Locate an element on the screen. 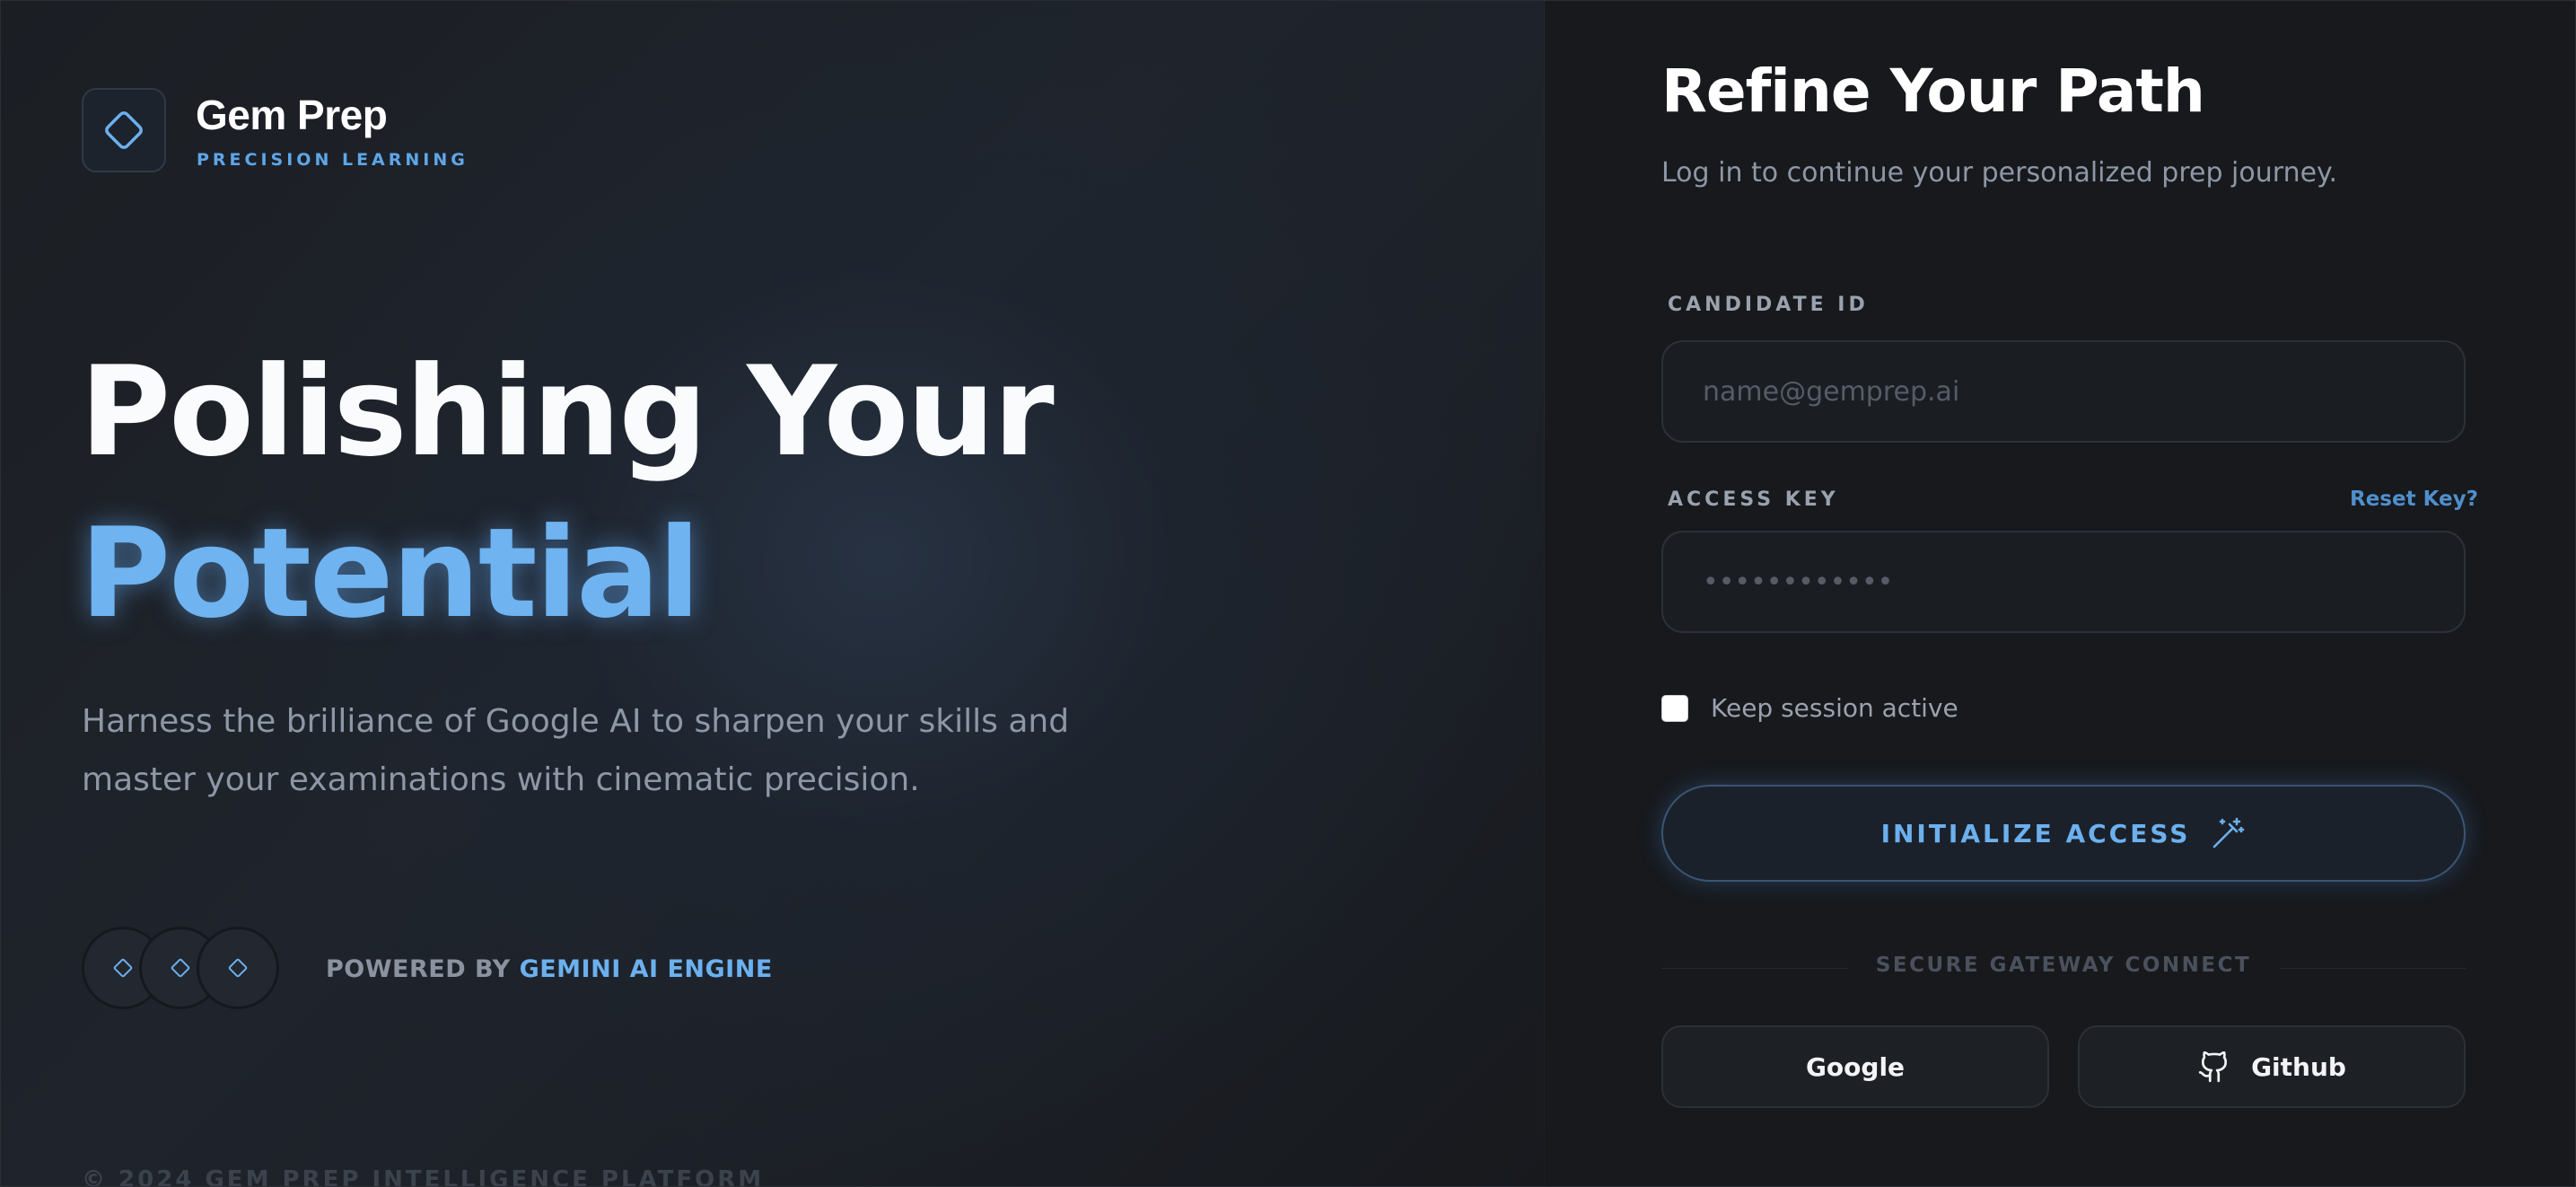 This screenshot has height=1187, width=2576. powered-by-prefix: POWERED BY is located at coordinates (418, 969).